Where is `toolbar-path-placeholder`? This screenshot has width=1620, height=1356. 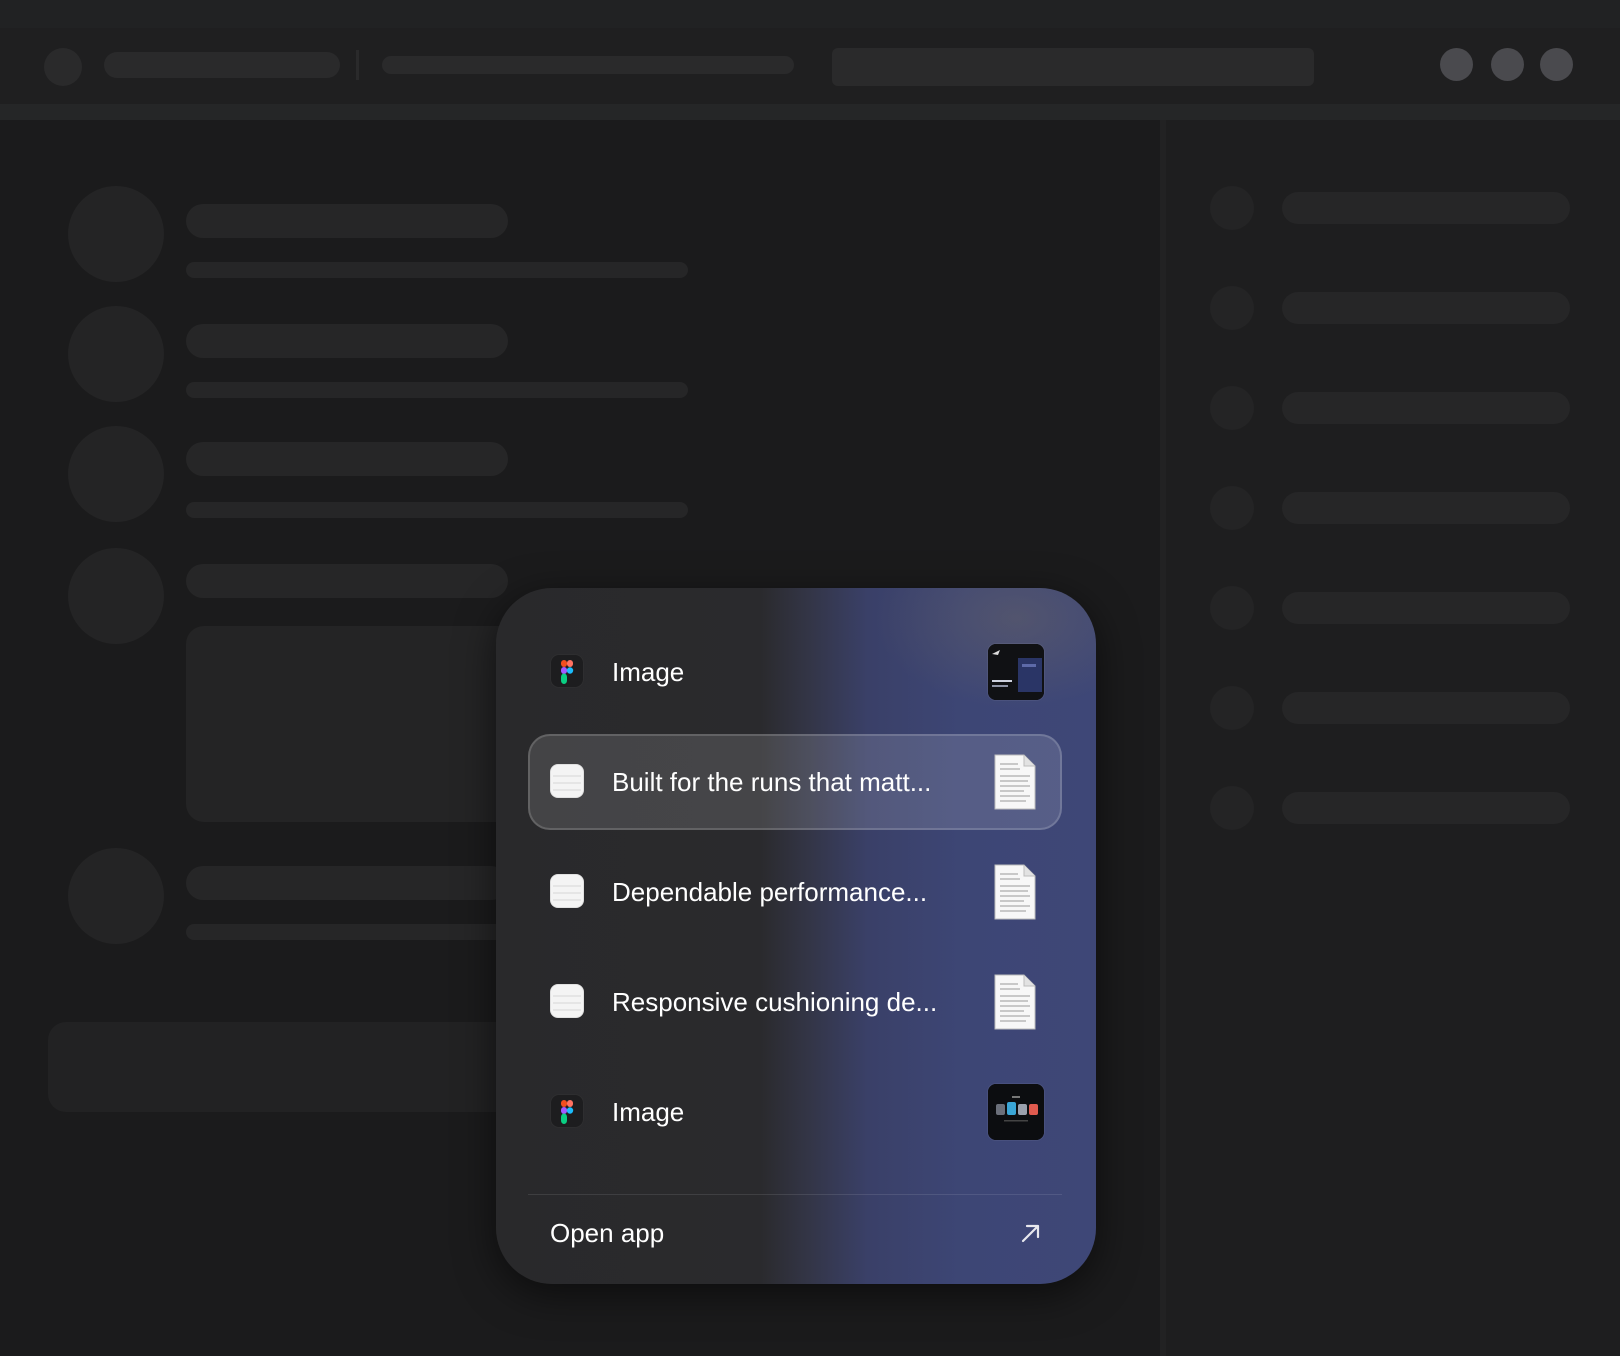 toolbar-path-placeholder is located at coordinates (588, 65).